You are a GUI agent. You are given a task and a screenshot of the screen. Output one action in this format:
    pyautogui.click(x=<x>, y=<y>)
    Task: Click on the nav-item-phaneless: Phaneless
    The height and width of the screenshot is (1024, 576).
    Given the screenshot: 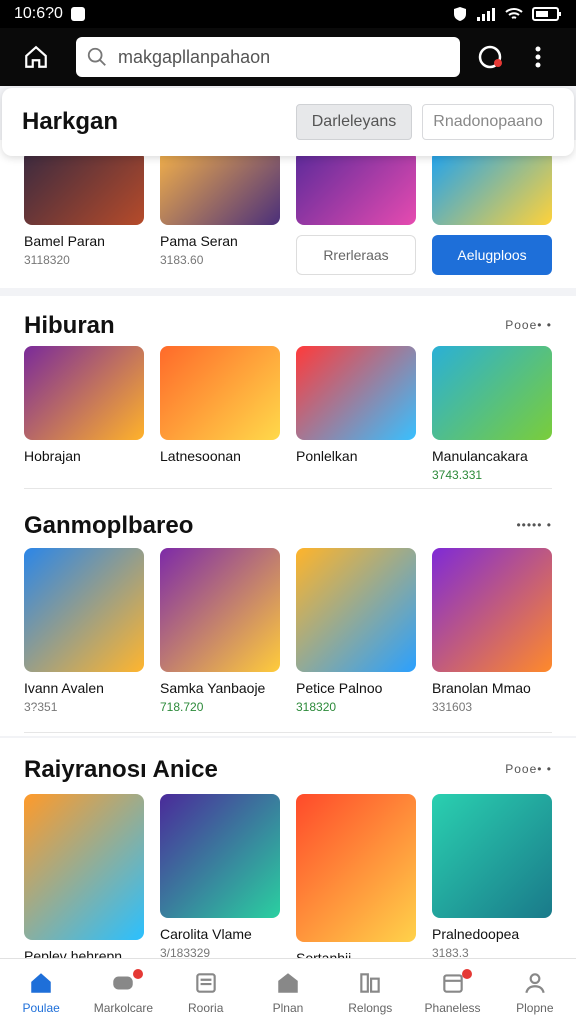 What is the action you would take?
    pyautogui.click(x=452, y=991)
    